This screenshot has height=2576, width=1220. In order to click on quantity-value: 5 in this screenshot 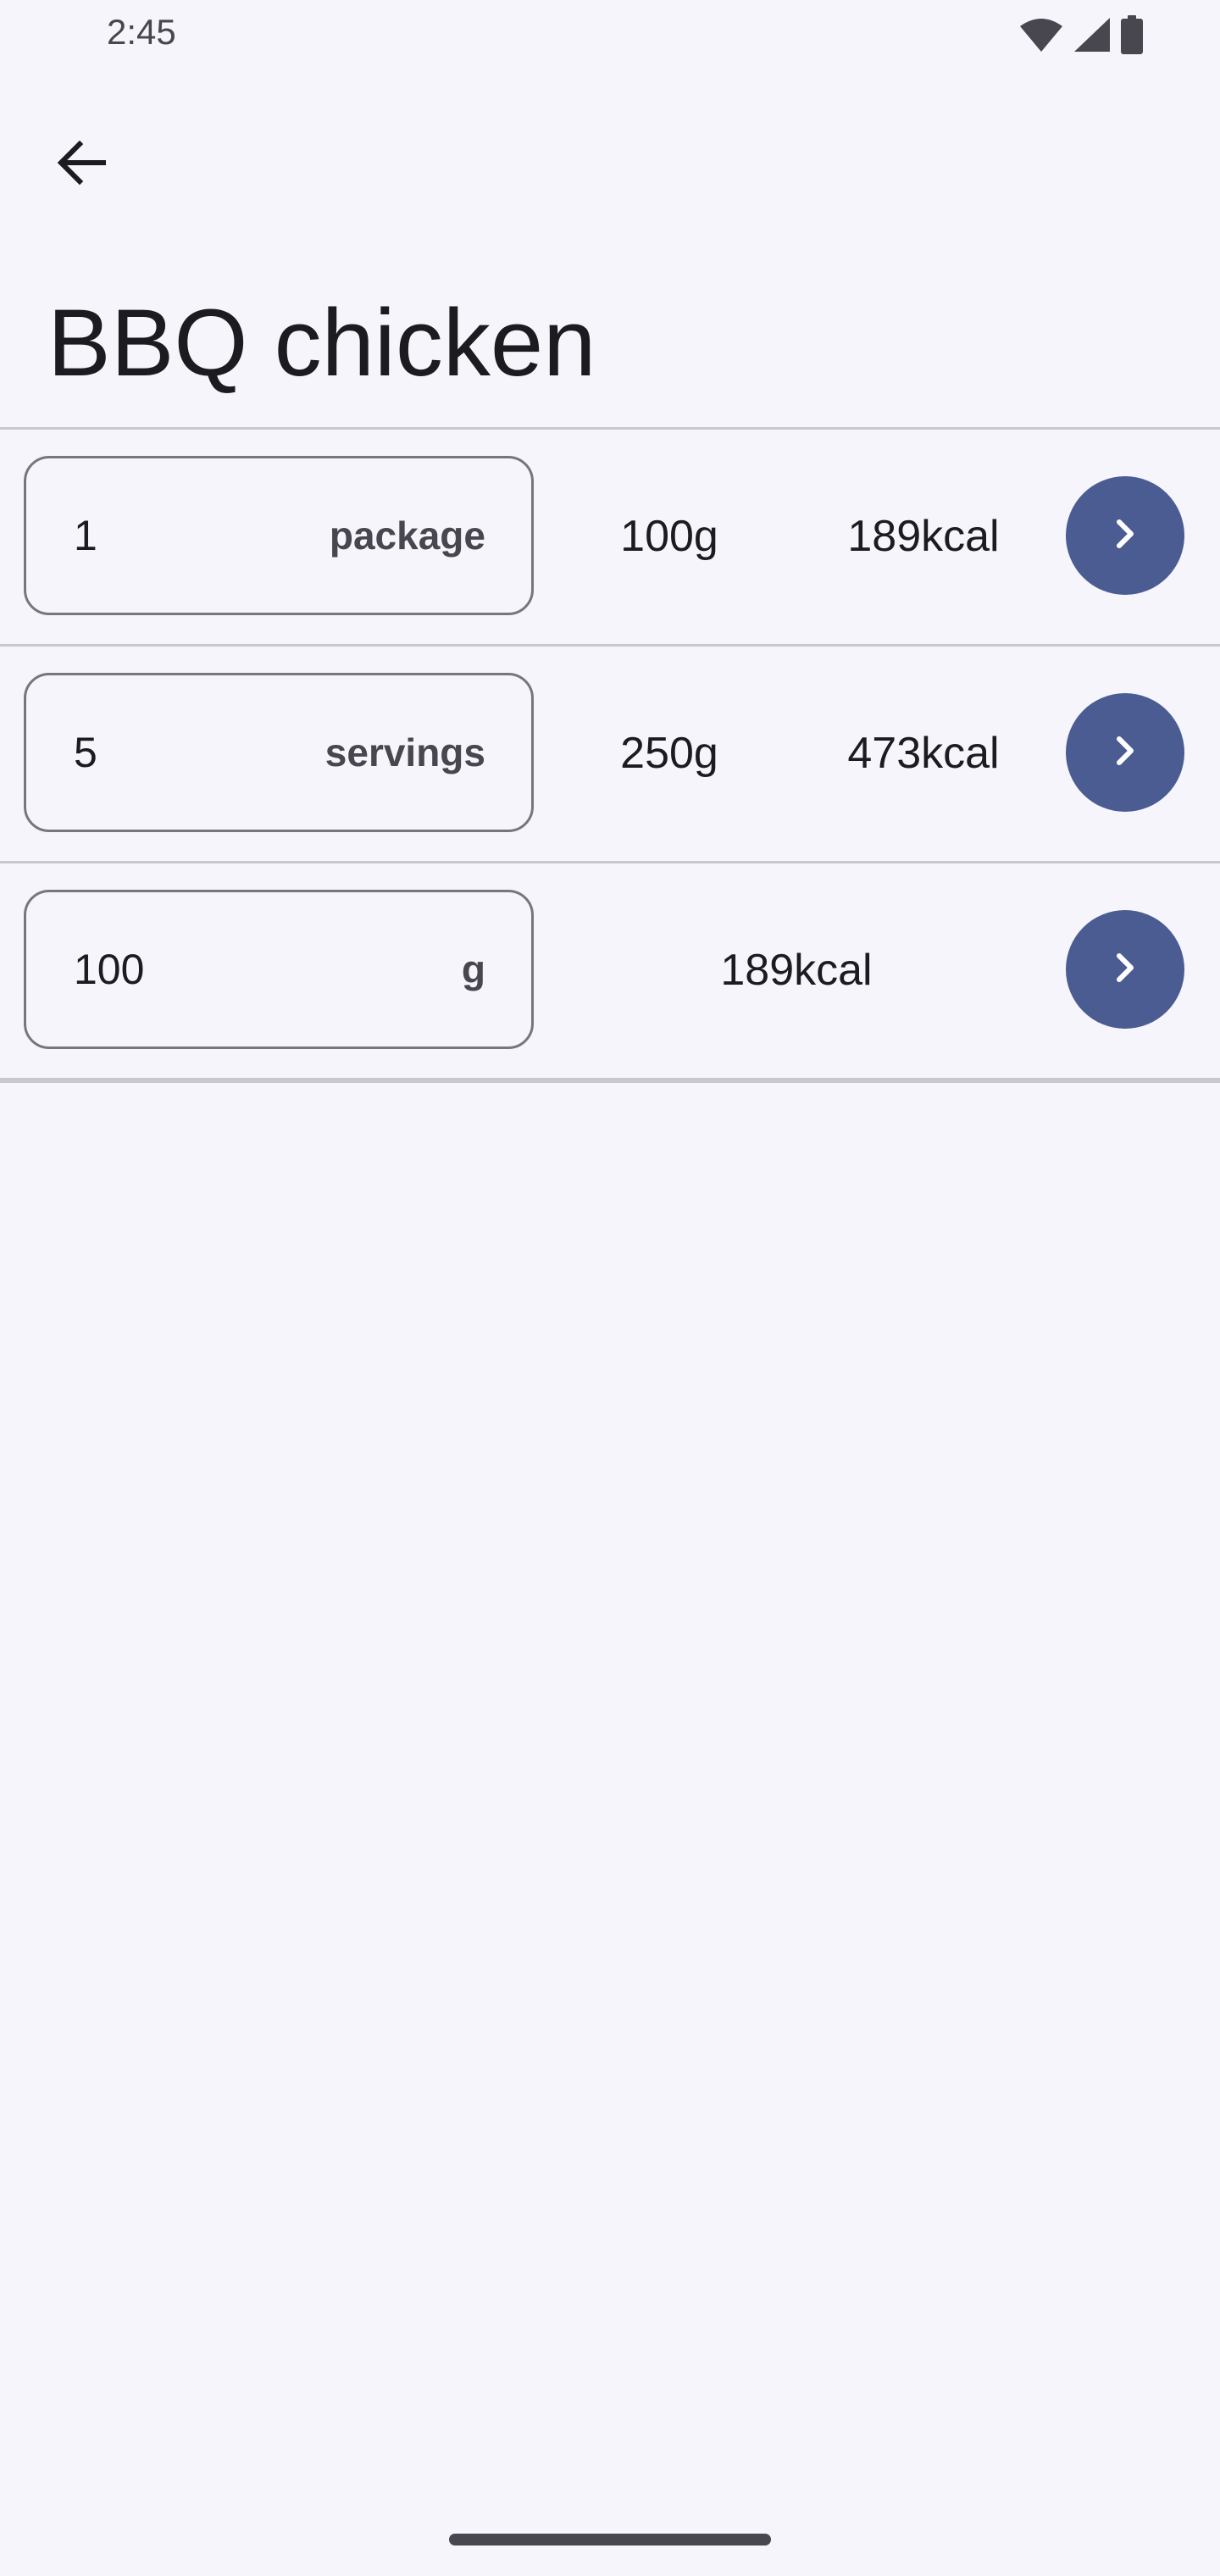, I will do `click(85, 752)`.